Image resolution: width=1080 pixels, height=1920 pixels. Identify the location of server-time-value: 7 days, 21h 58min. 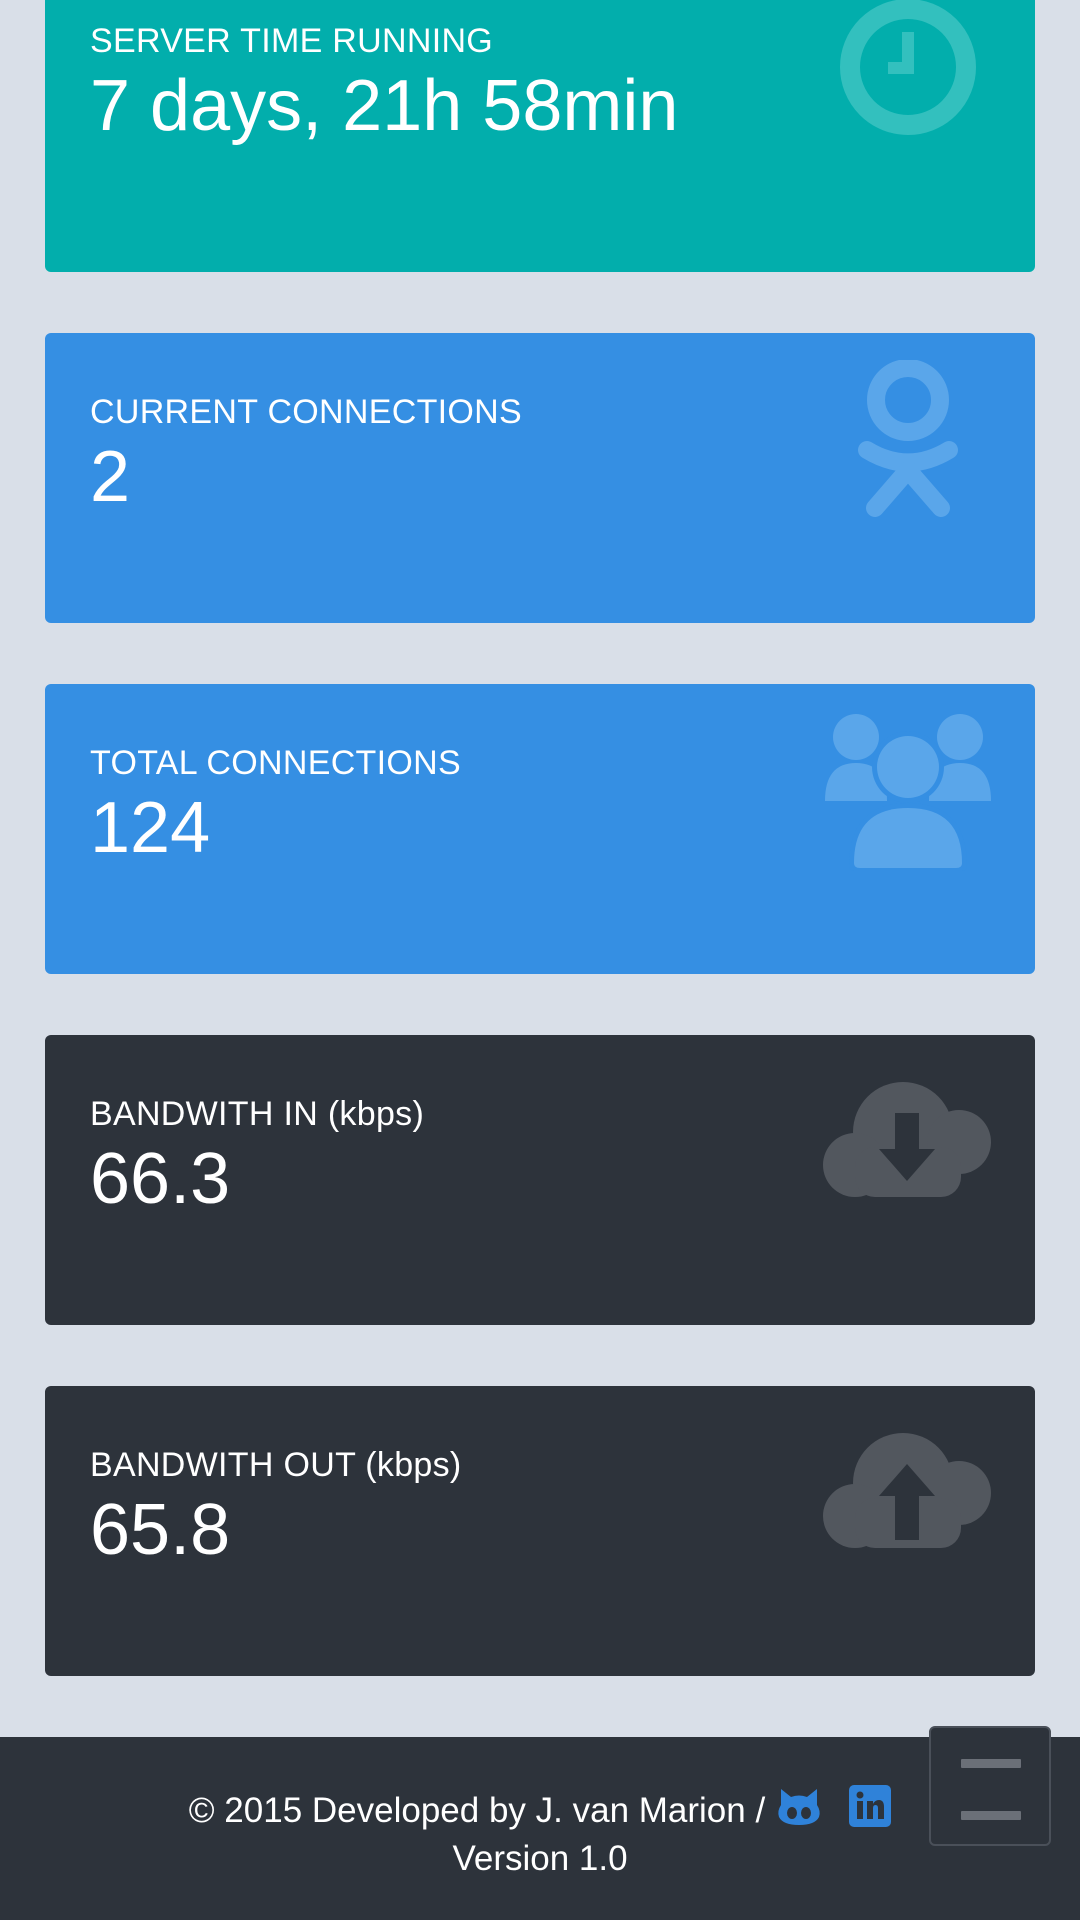
(384, 106).